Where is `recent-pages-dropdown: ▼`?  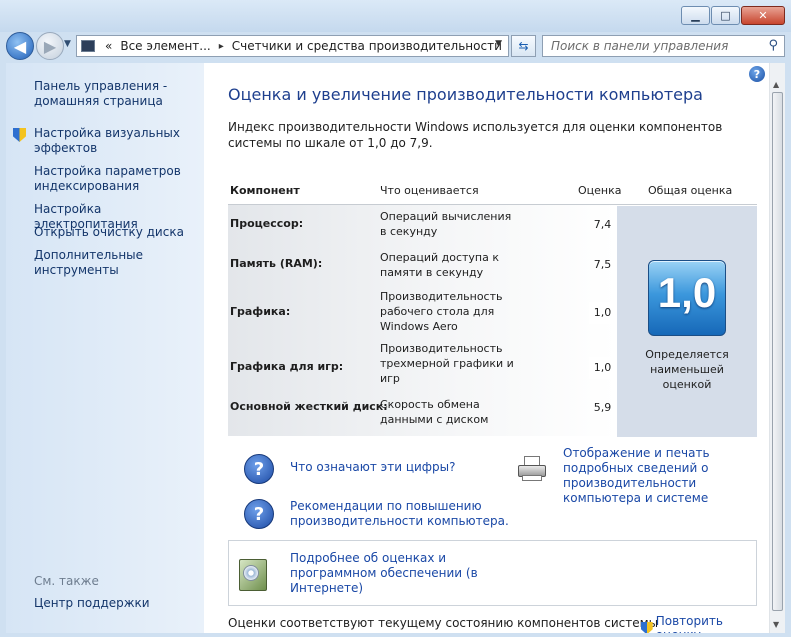 recent-pages-dropdown: ▼ is located at coordinates (67, 44).